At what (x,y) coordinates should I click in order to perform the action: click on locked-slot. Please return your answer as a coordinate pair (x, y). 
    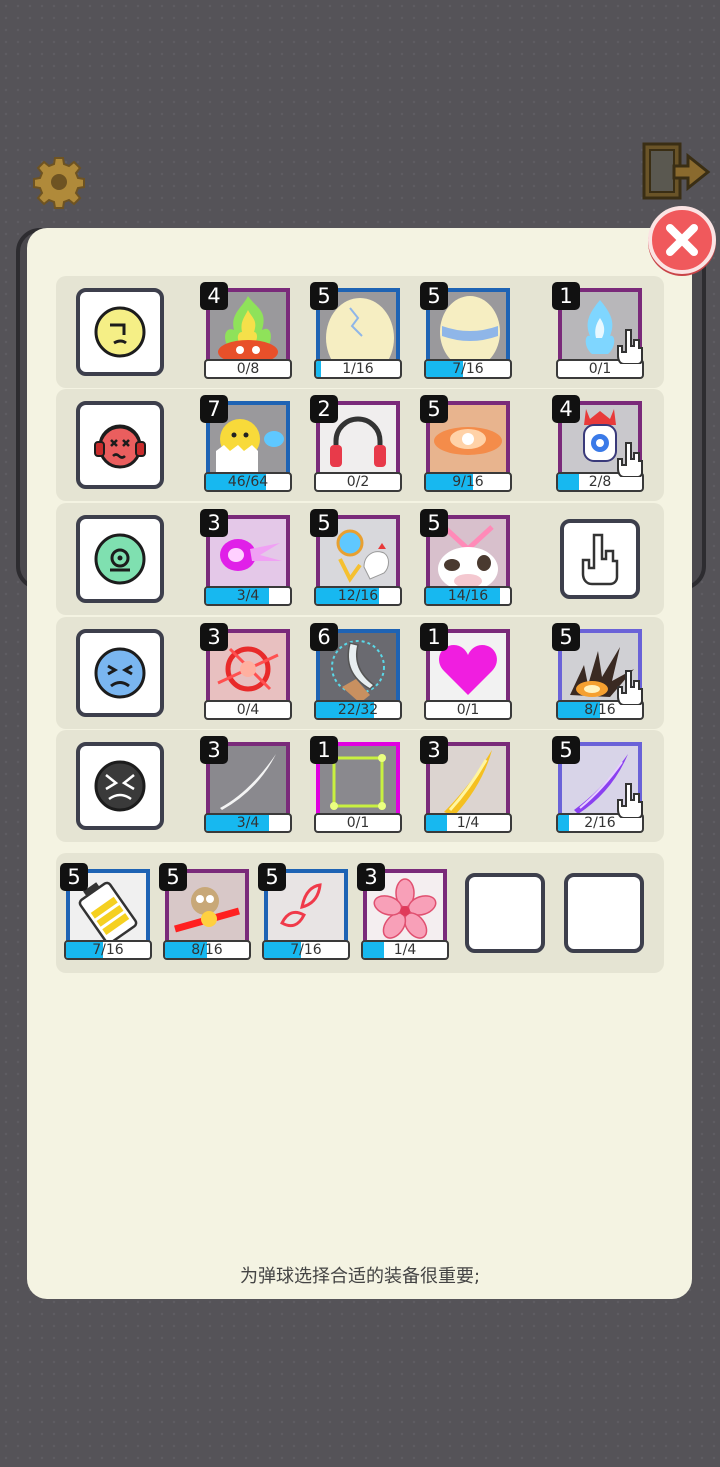
    Looking at the image, I should click on (600, 559).